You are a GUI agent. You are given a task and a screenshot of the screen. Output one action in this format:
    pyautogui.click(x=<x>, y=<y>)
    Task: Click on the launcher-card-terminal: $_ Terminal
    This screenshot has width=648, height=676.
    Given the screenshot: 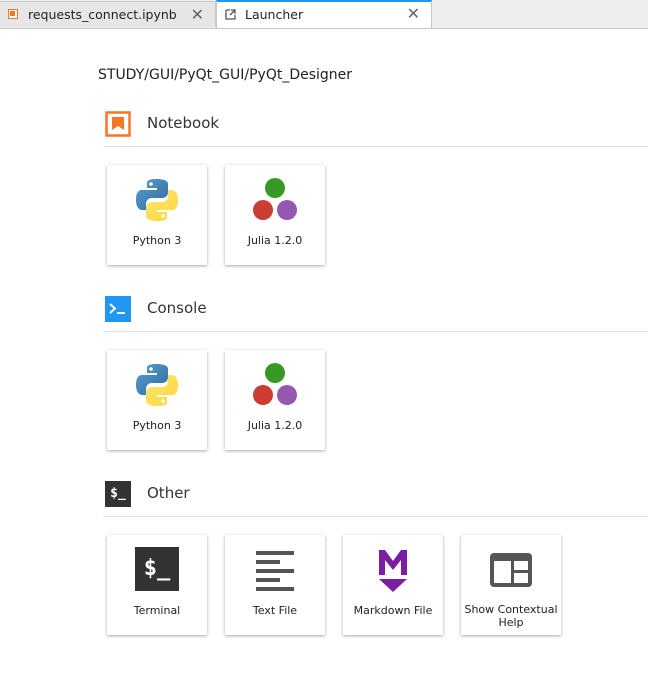 What is the action you would take?
    pyautogui.click(x=157, y=585)
    